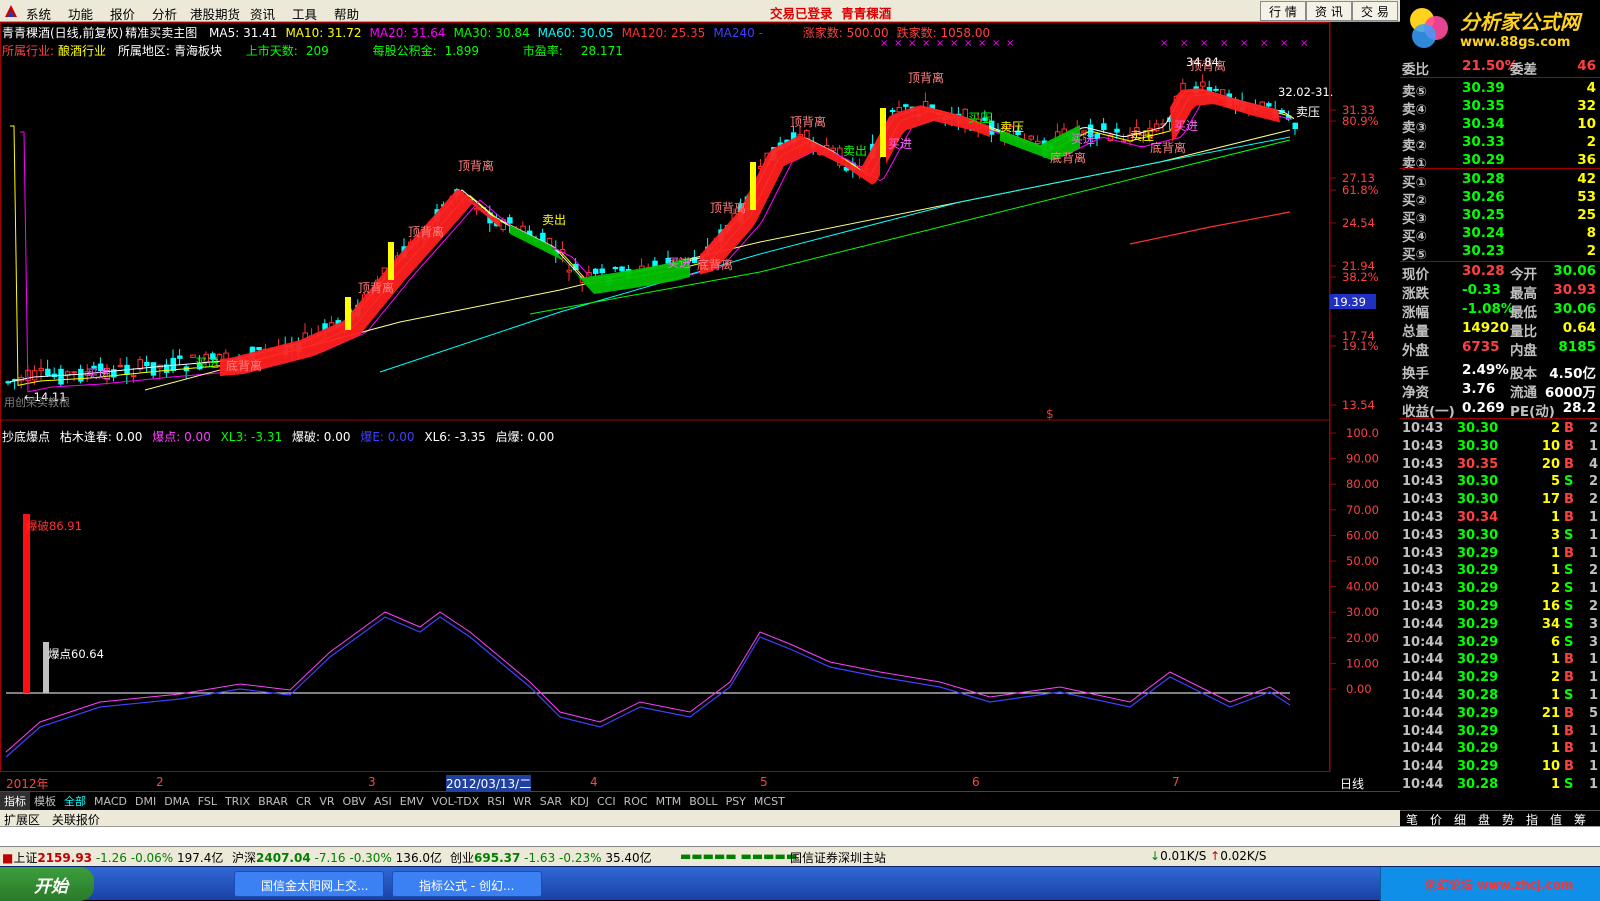  What do you see at coordinates (551, 857) in the screenshot?
I see `index-cy: 创业695.37 -1.63 -0.23% 35.40亿` at bounding box center [551, 857].